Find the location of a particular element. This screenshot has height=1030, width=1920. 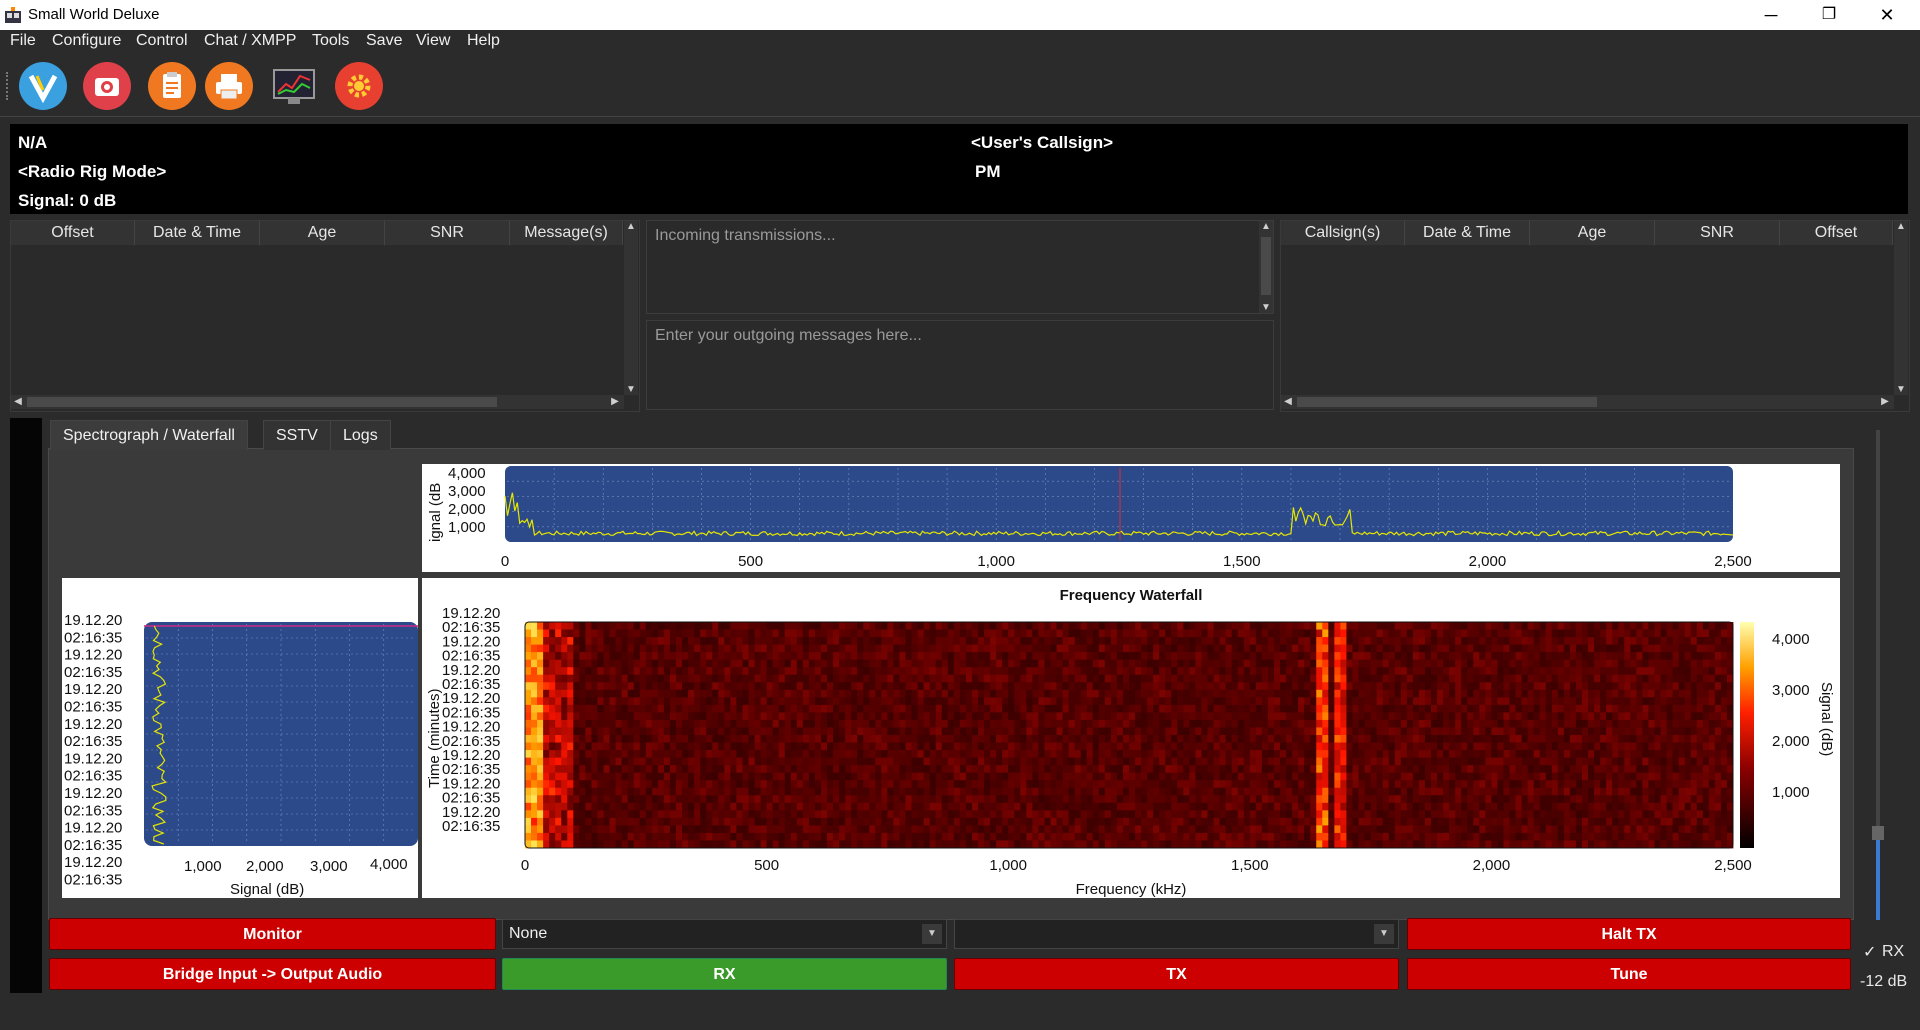

column-header: Callsign(s) is located at coordinates (1343, 233).